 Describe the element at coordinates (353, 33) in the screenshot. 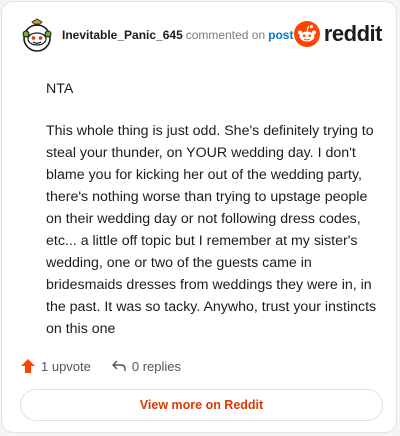

I see `reddit-wordmark: reddit` at that location.